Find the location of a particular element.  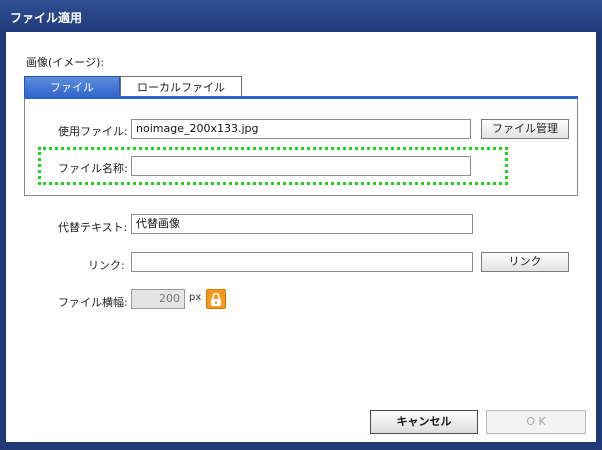

tab-file: ファイル is located at coordinates (72, 87).